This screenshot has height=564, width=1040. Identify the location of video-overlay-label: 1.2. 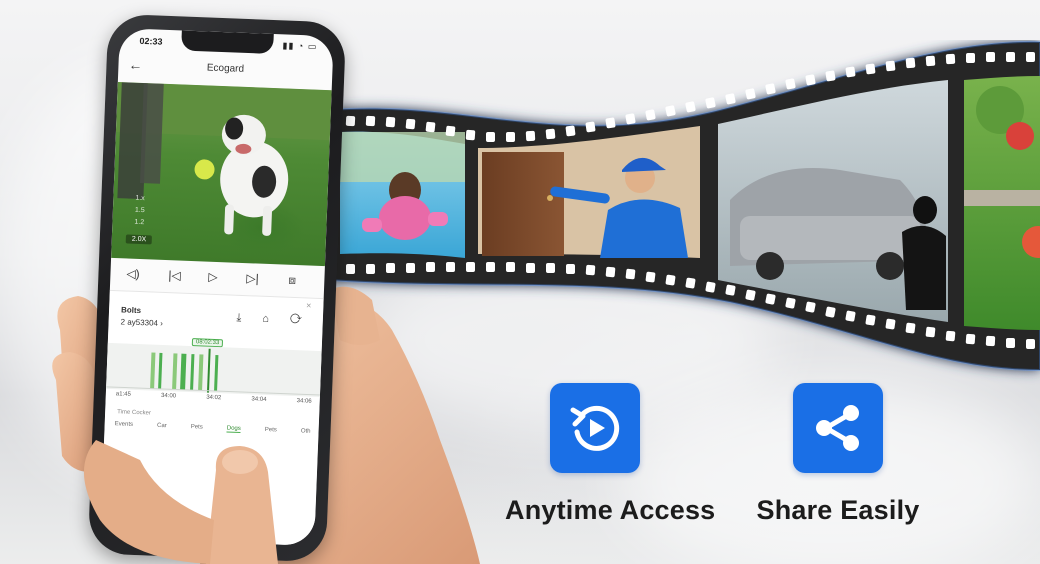
(139, 222).